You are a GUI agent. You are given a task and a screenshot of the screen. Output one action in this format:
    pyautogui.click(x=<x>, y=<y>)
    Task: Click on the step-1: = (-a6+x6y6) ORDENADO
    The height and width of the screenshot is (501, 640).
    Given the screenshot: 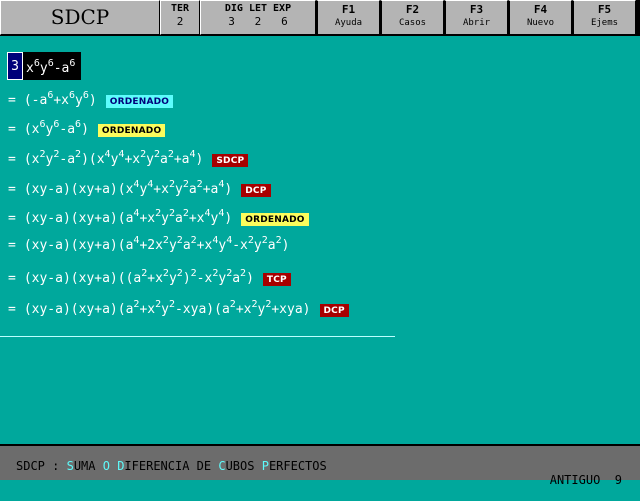 What is the action you would take?
    pyautogui.click(x=91, y=100)
    